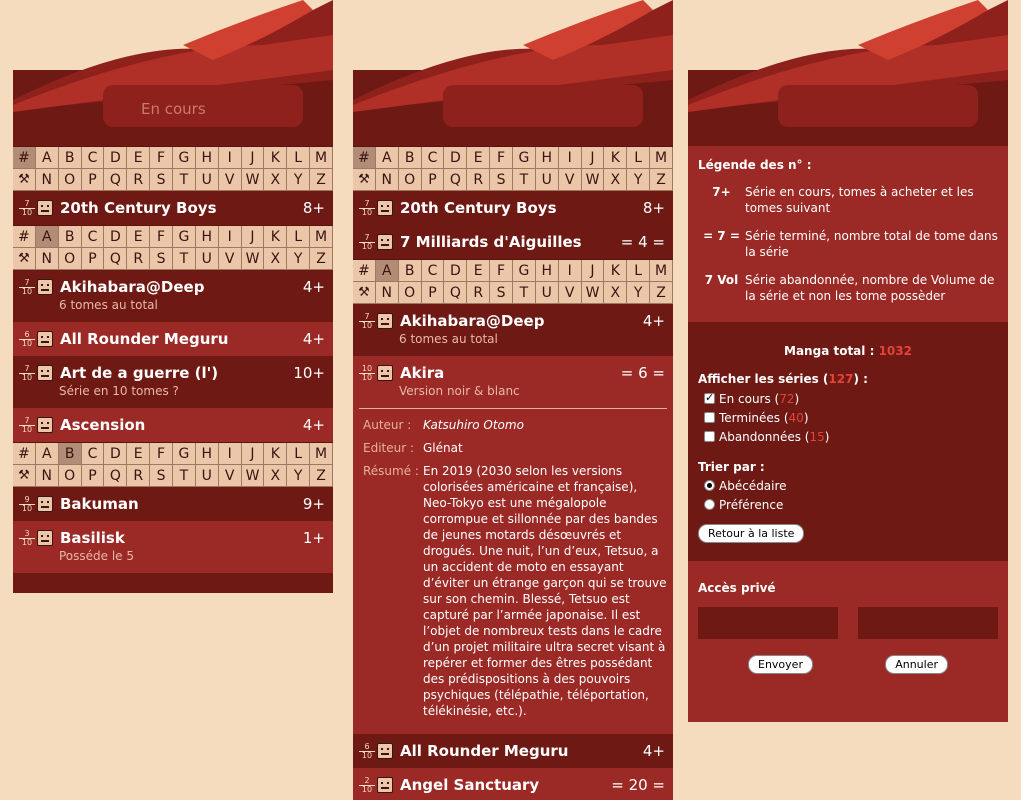 The height and width of the screenshot is (800, 1021). I want to click on login-field, so click(768, 623).